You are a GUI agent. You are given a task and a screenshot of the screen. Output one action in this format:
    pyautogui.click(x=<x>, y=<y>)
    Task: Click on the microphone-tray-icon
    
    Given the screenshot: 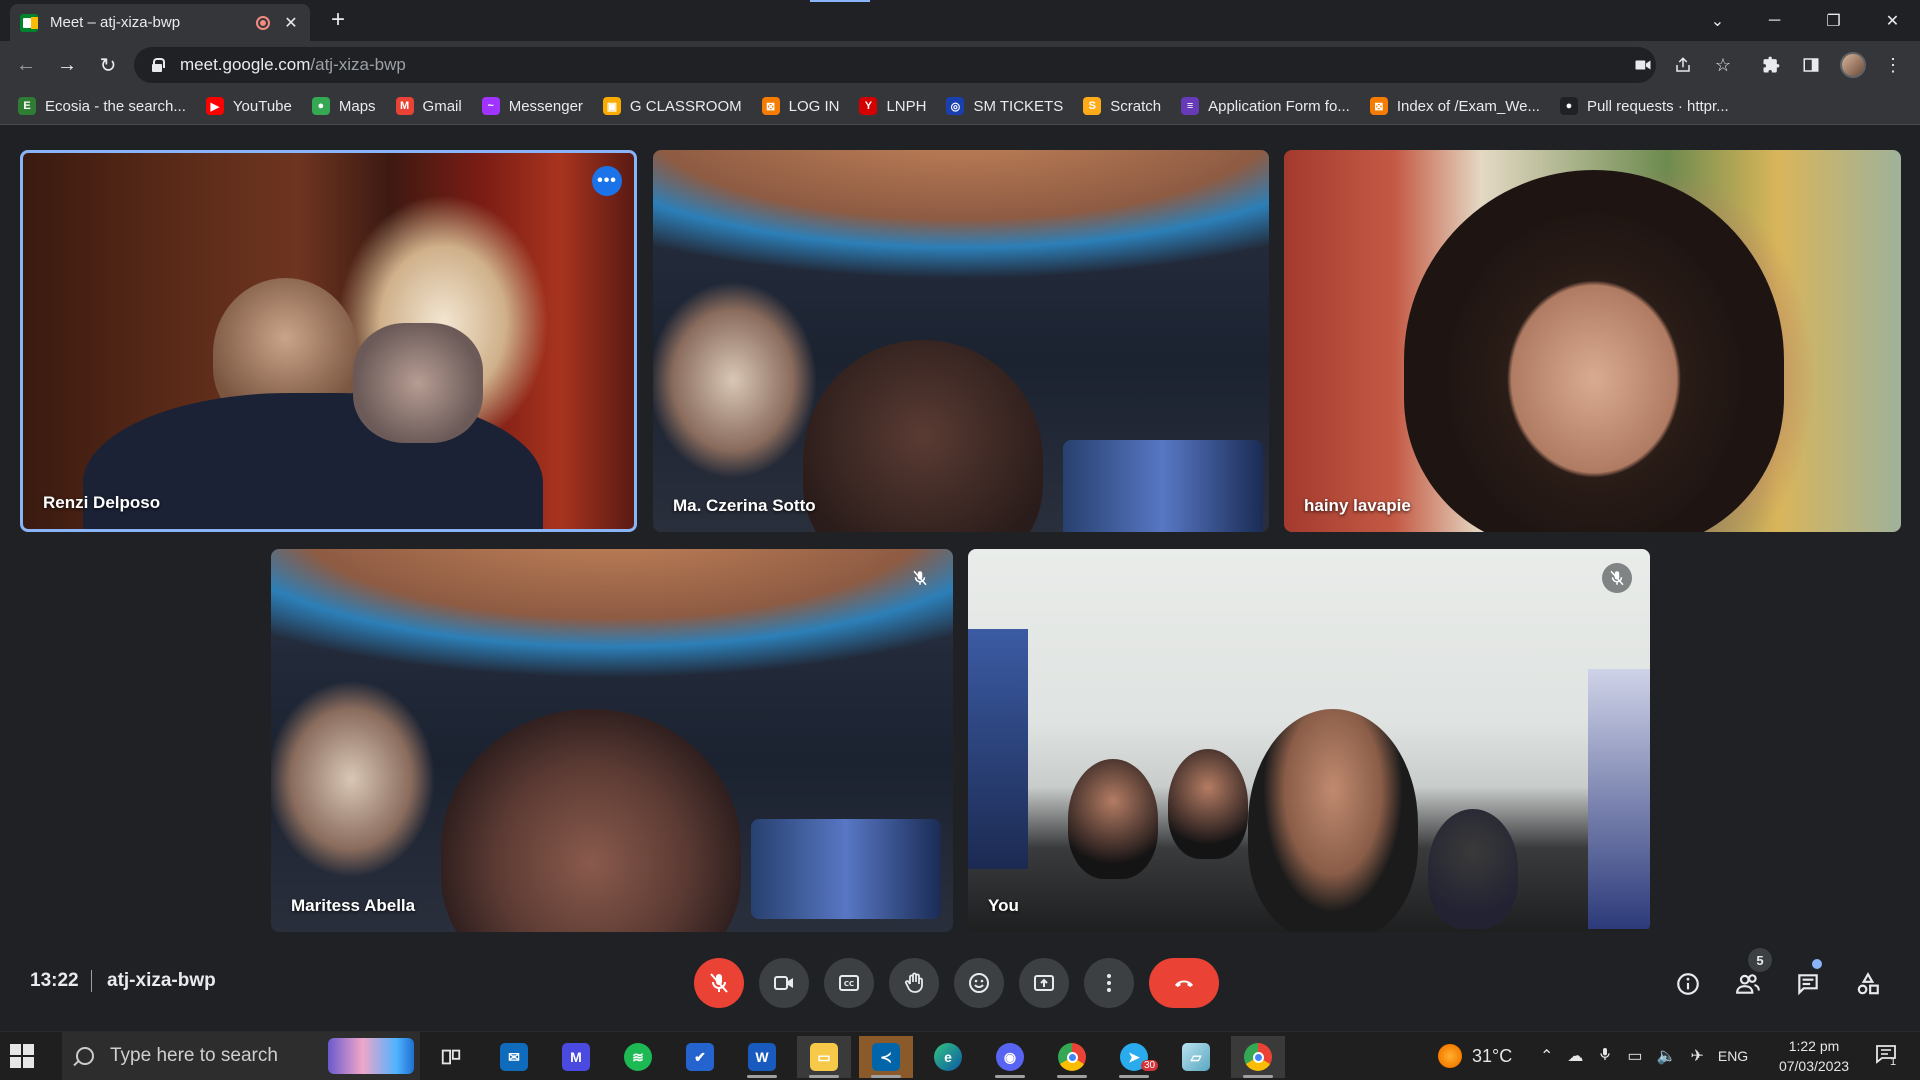 What is the action you would take?
    pyautogui.click(x=1605, y=1056)
    